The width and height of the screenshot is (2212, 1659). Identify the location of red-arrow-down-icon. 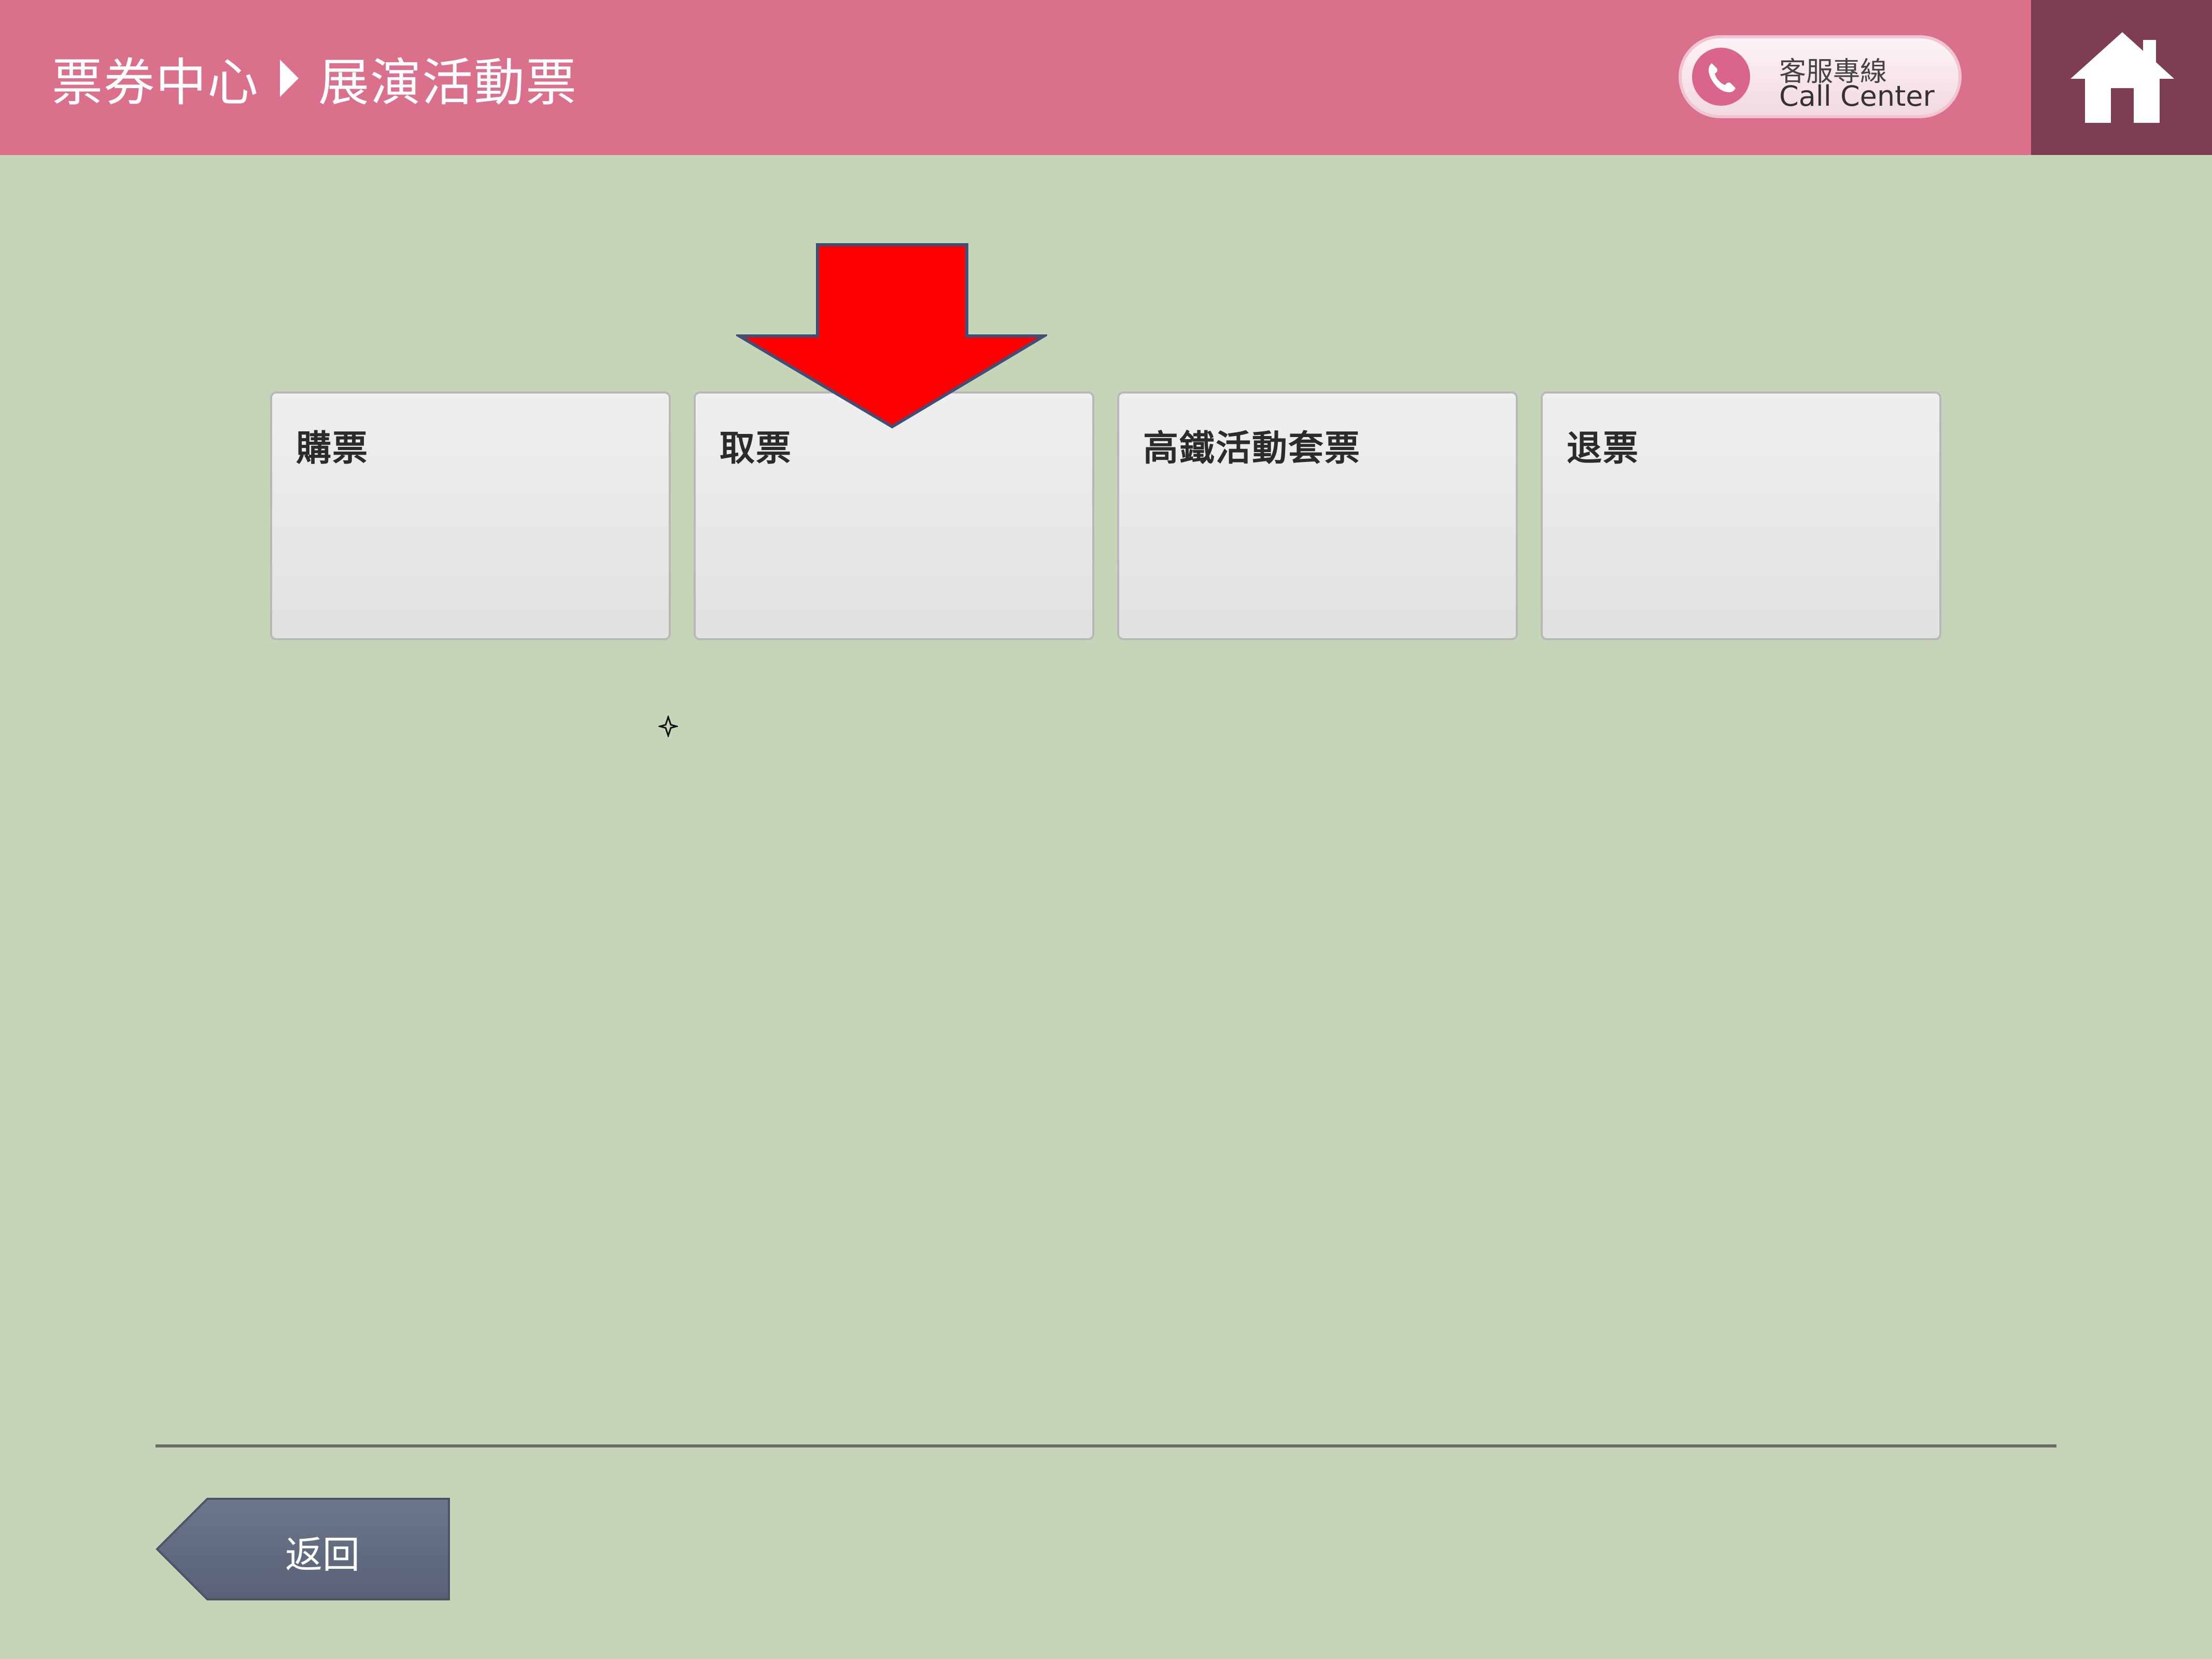
(891, 336).